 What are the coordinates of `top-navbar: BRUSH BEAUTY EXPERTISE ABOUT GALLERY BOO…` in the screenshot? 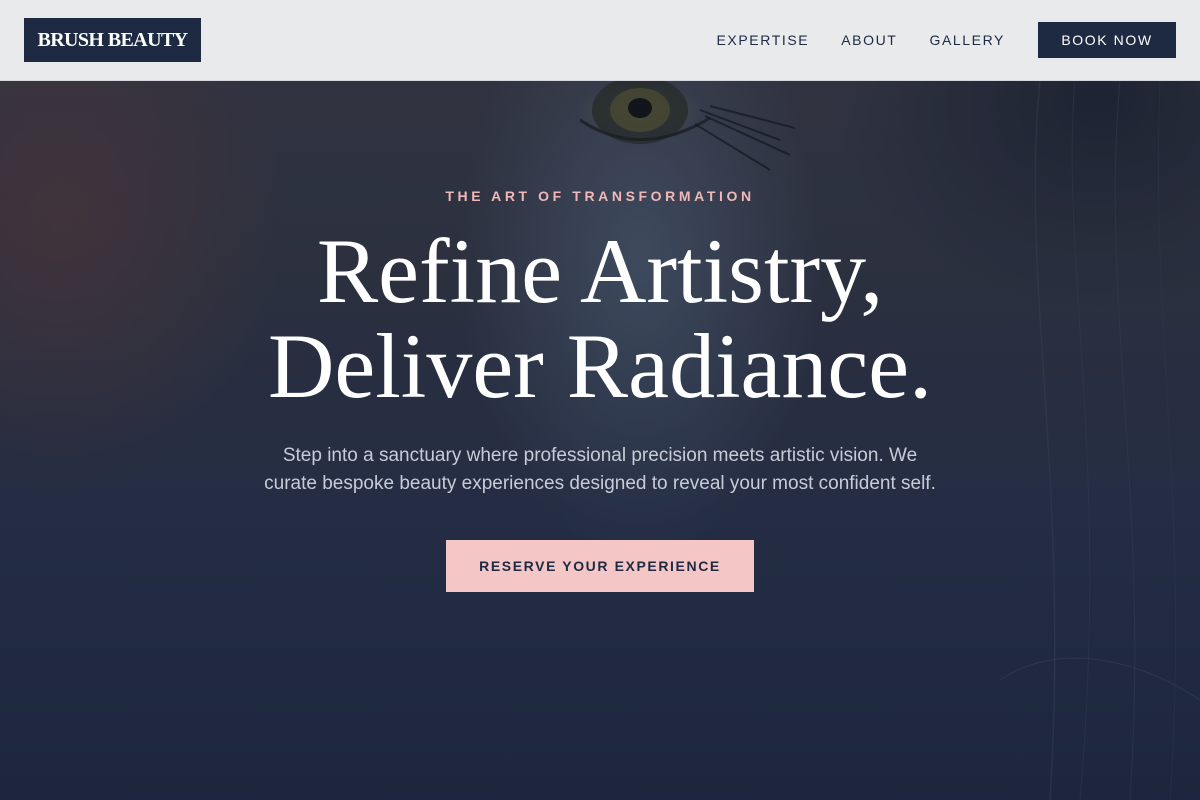 It's located at (600, 40).